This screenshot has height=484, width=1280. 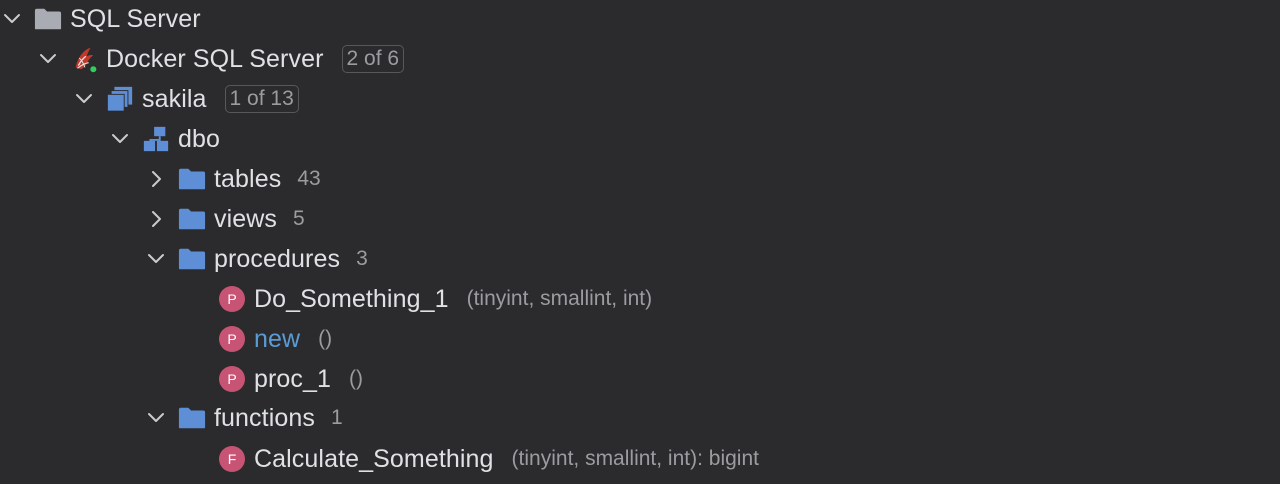 I want to click on node-label: Calculate_Something, so click(x=374, y=458).